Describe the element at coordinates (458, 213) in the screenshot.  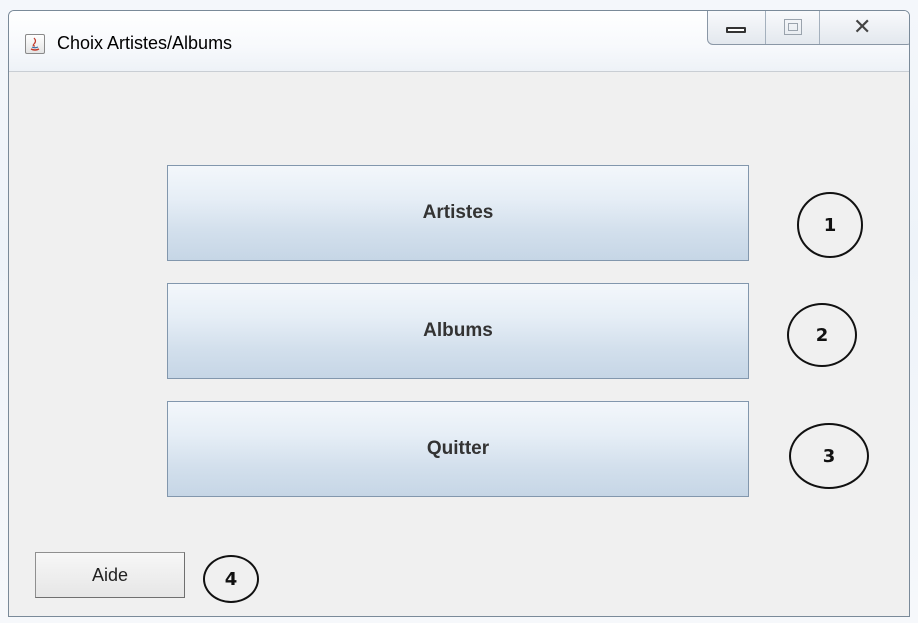
I see `artistes-button: Artistes` at that location.